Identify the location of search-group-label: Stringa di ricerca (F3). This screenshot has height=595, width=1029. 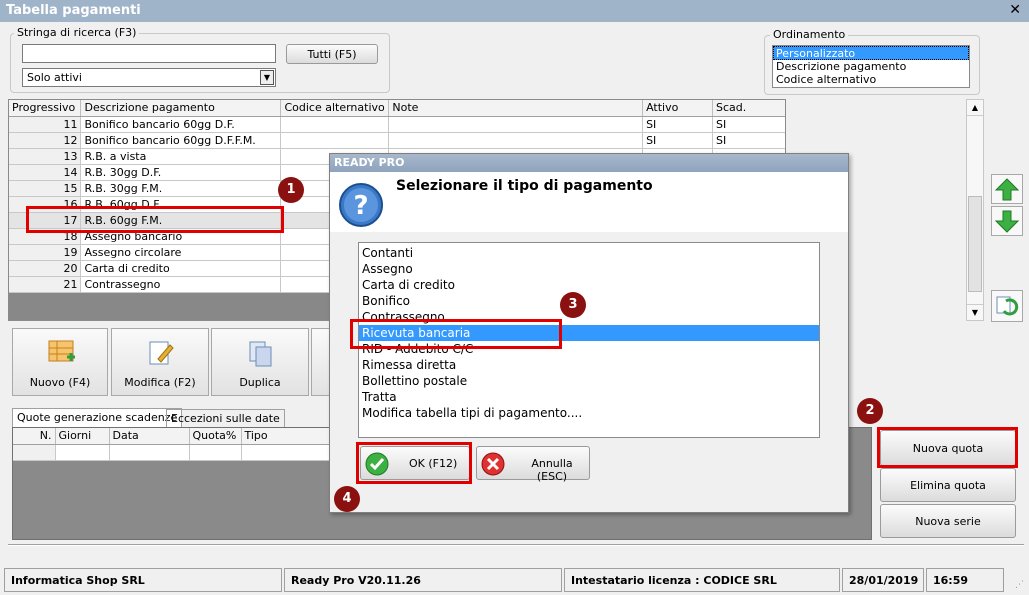
(77, 32).